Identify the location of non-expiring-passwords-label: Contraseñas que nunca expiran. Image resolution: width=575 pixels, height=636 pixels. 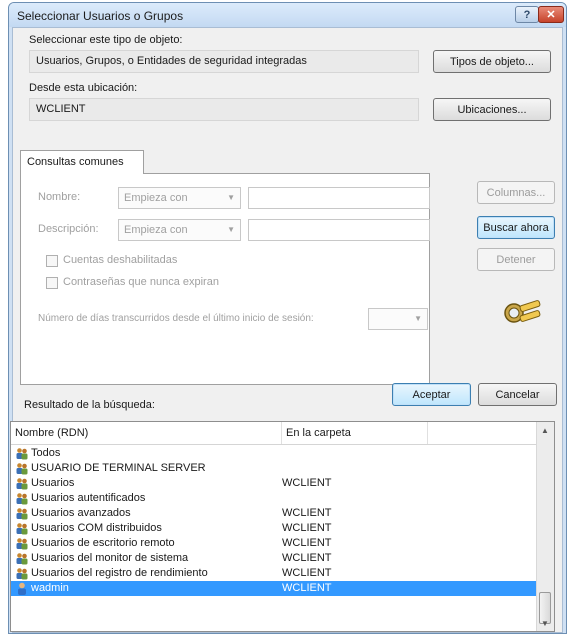
(141, 282).